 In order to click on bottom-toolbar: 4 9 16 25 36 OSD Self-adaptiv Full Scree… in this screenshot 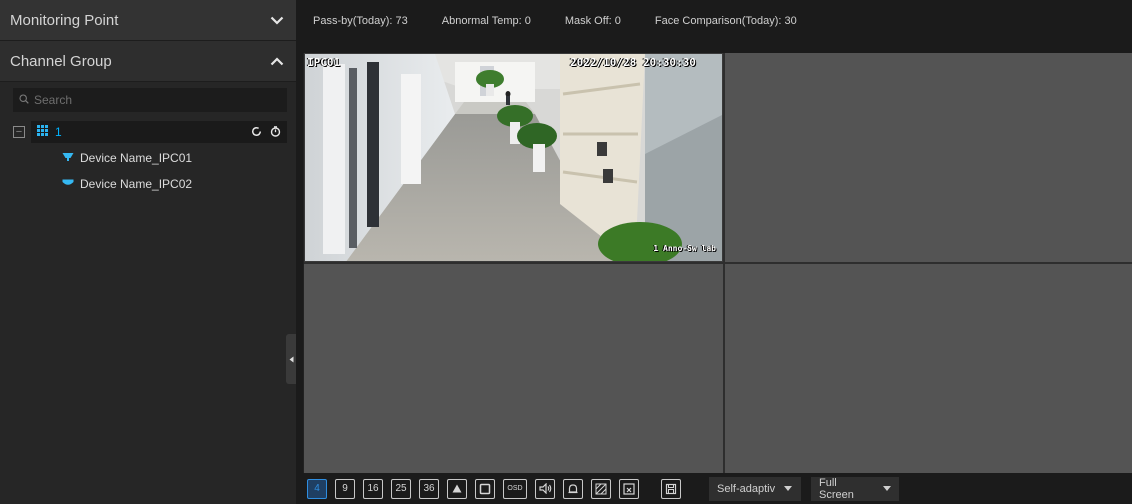, I will do `click(714, 488)`.